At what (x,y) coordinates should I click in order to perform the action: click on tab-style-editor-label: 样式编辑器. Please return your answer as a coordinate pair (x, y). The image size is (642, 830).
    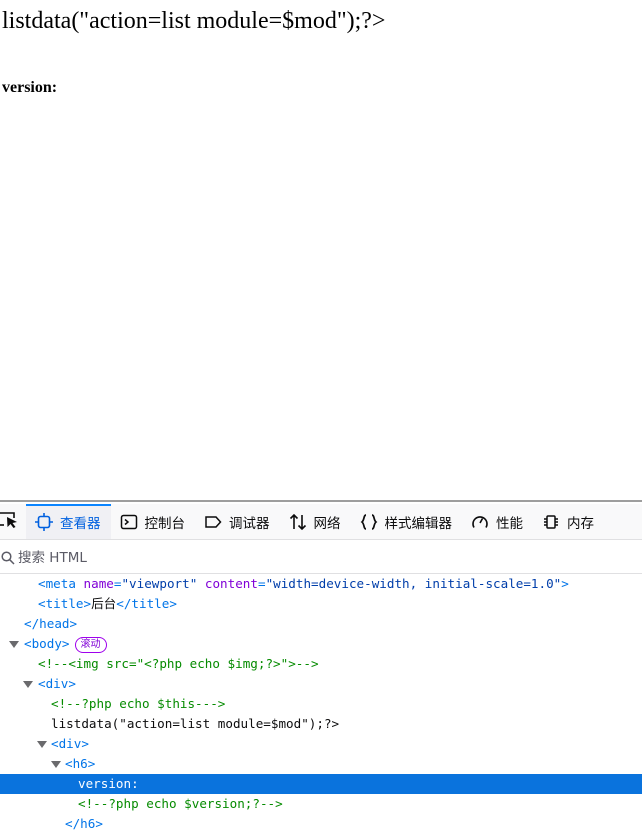
    Looking at the image, I should click on (418, 523).